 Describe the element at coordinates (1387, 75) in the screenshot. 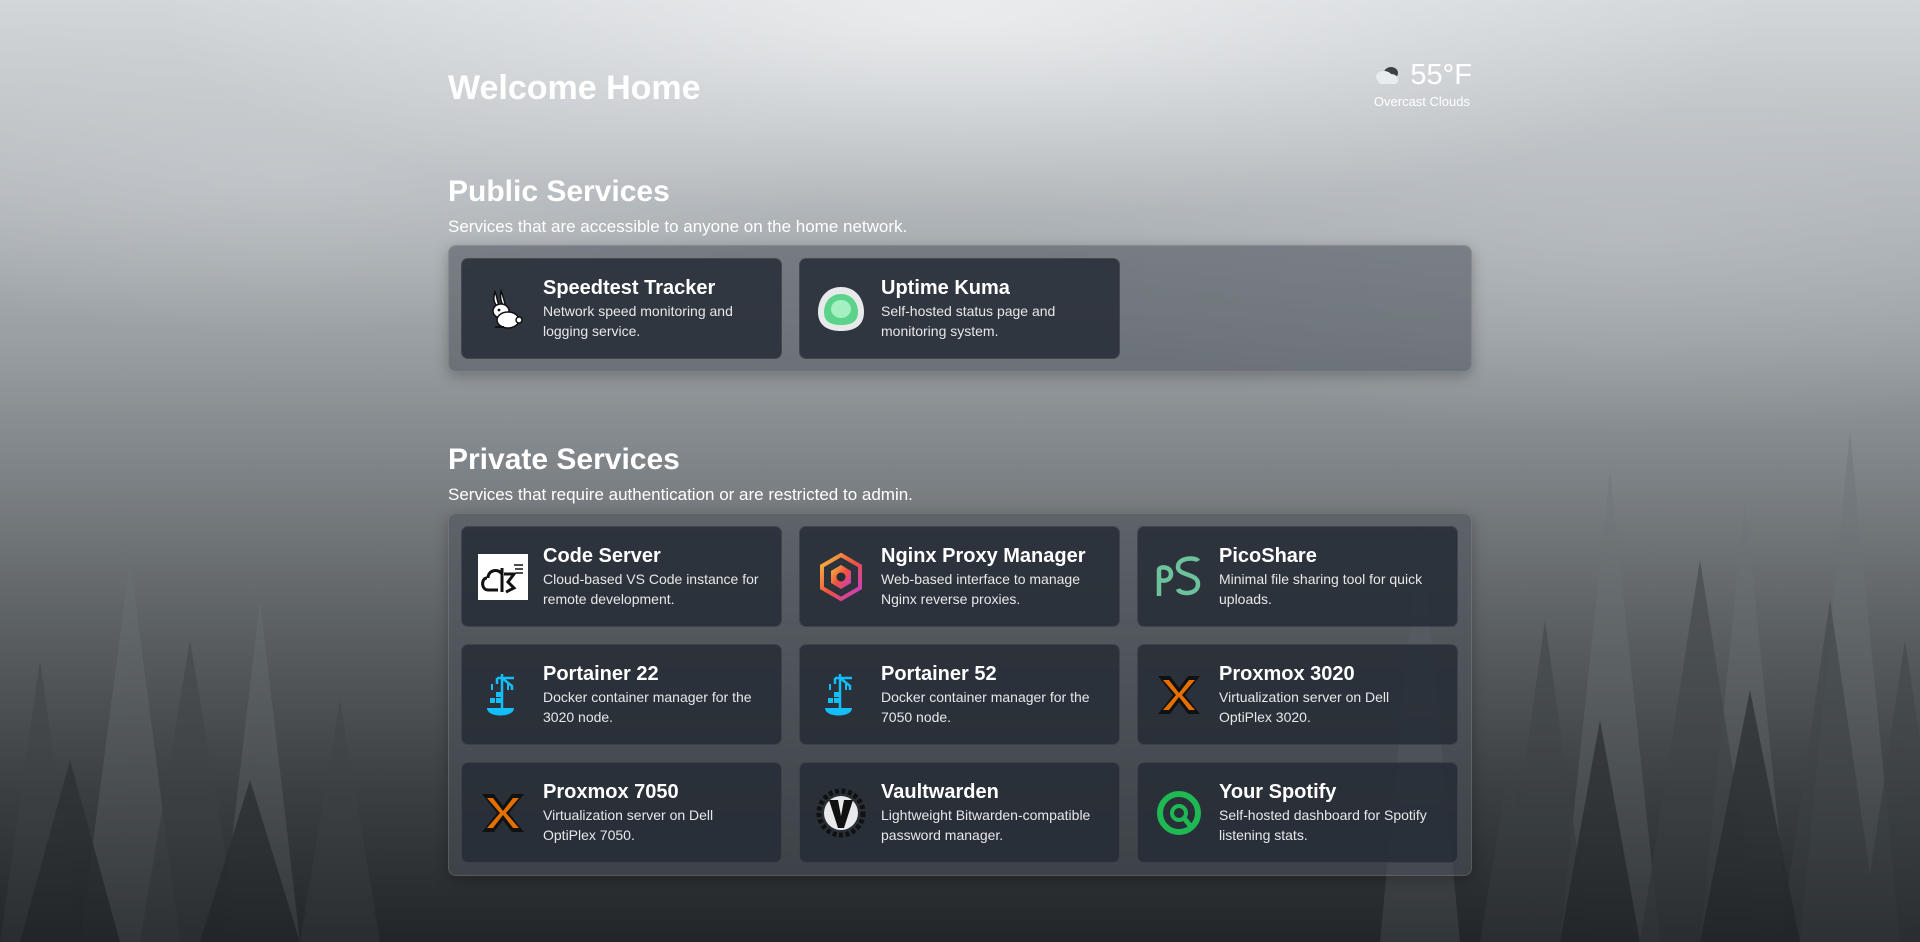

I see `cloud-icon` at that location.